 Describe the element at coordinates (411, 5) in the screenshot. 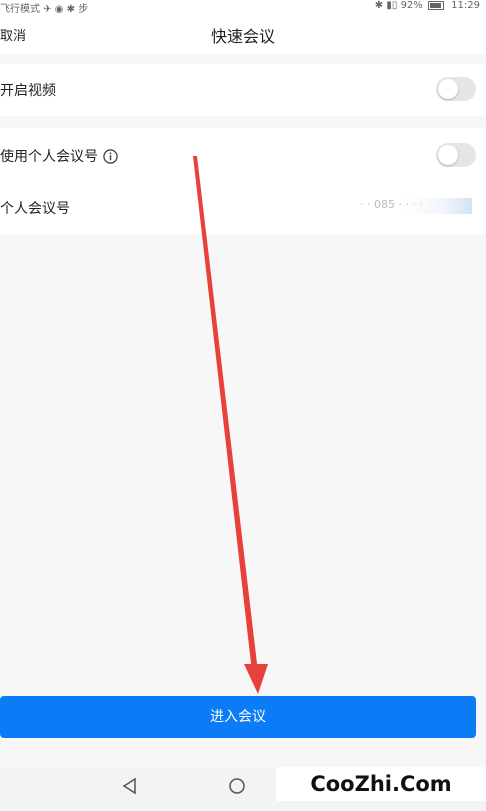

I see `battery-percent: 92%` at that location.